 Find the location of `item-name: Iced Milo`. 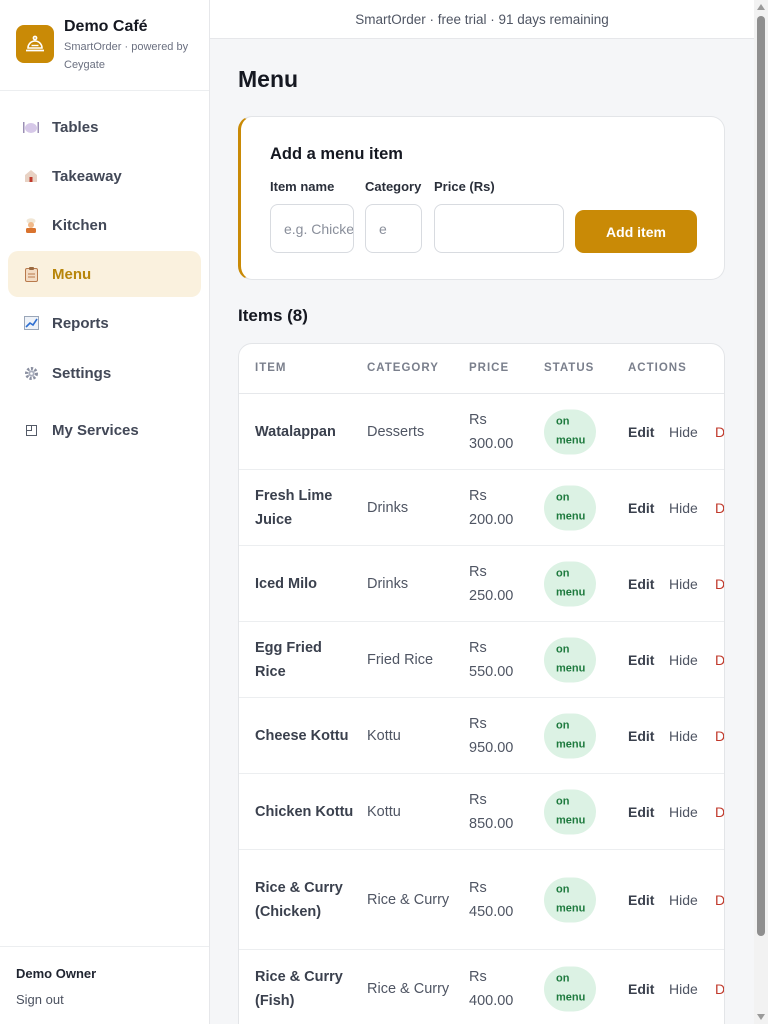

item-name: Iced Milo is located at coordinates (286, 583).